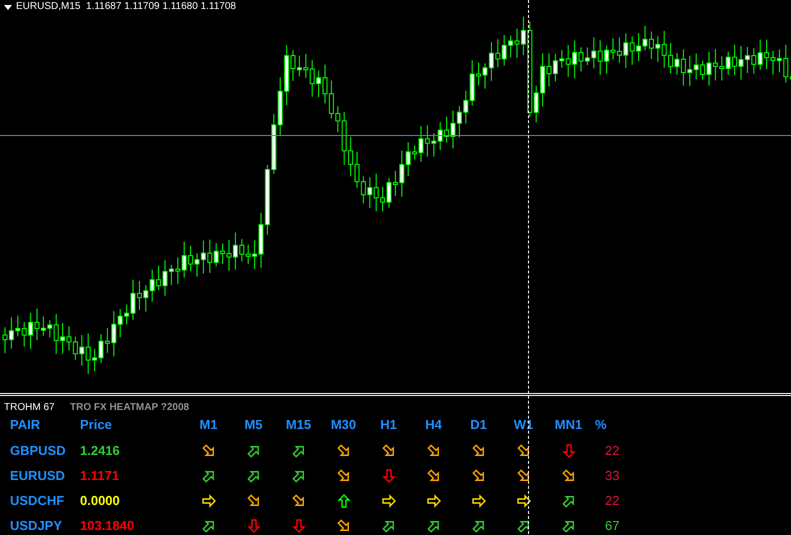 This screenshot has height=535, width=791. Describe the element at coordinates (96, 425) in the screenshot. I see `column-header: Price` at that location.